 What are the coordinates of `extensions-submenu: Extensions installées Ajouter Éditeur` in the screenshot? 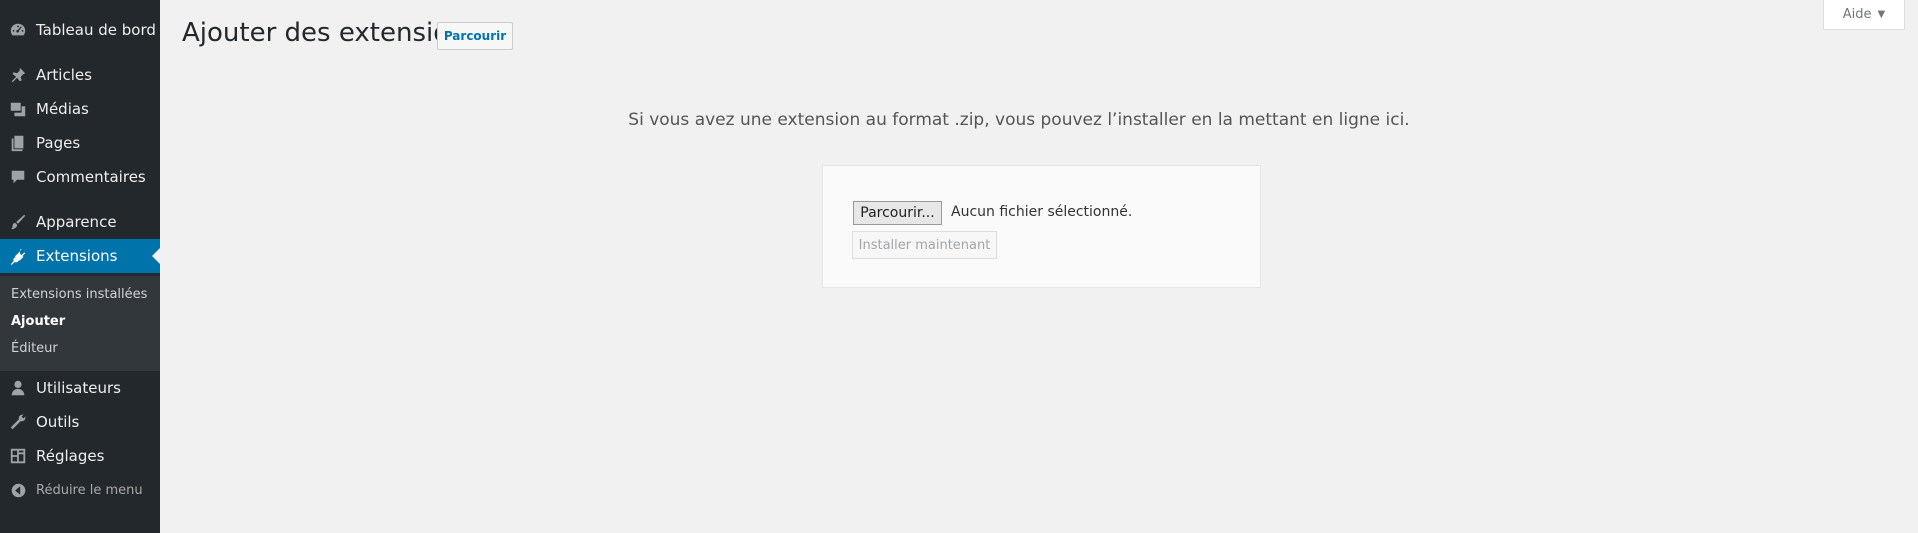 It's located at (80, 323).